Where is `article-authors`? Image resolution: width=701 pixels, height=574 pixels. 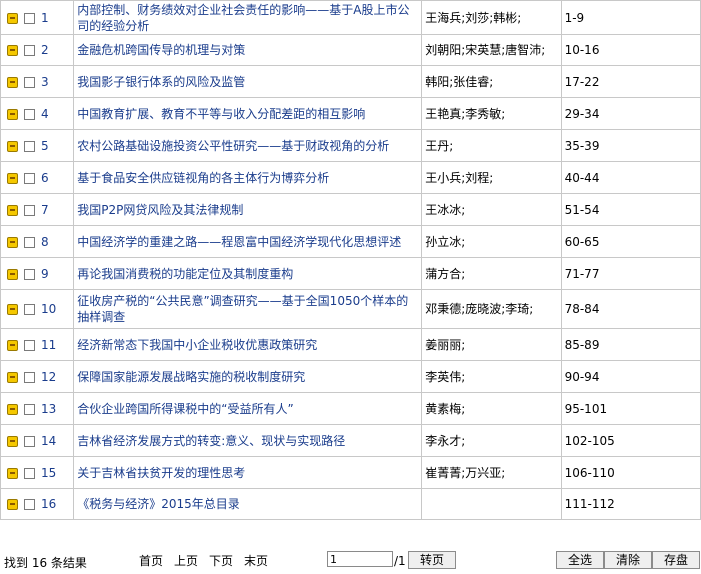 article-authors is located at coordinates (491, 504).